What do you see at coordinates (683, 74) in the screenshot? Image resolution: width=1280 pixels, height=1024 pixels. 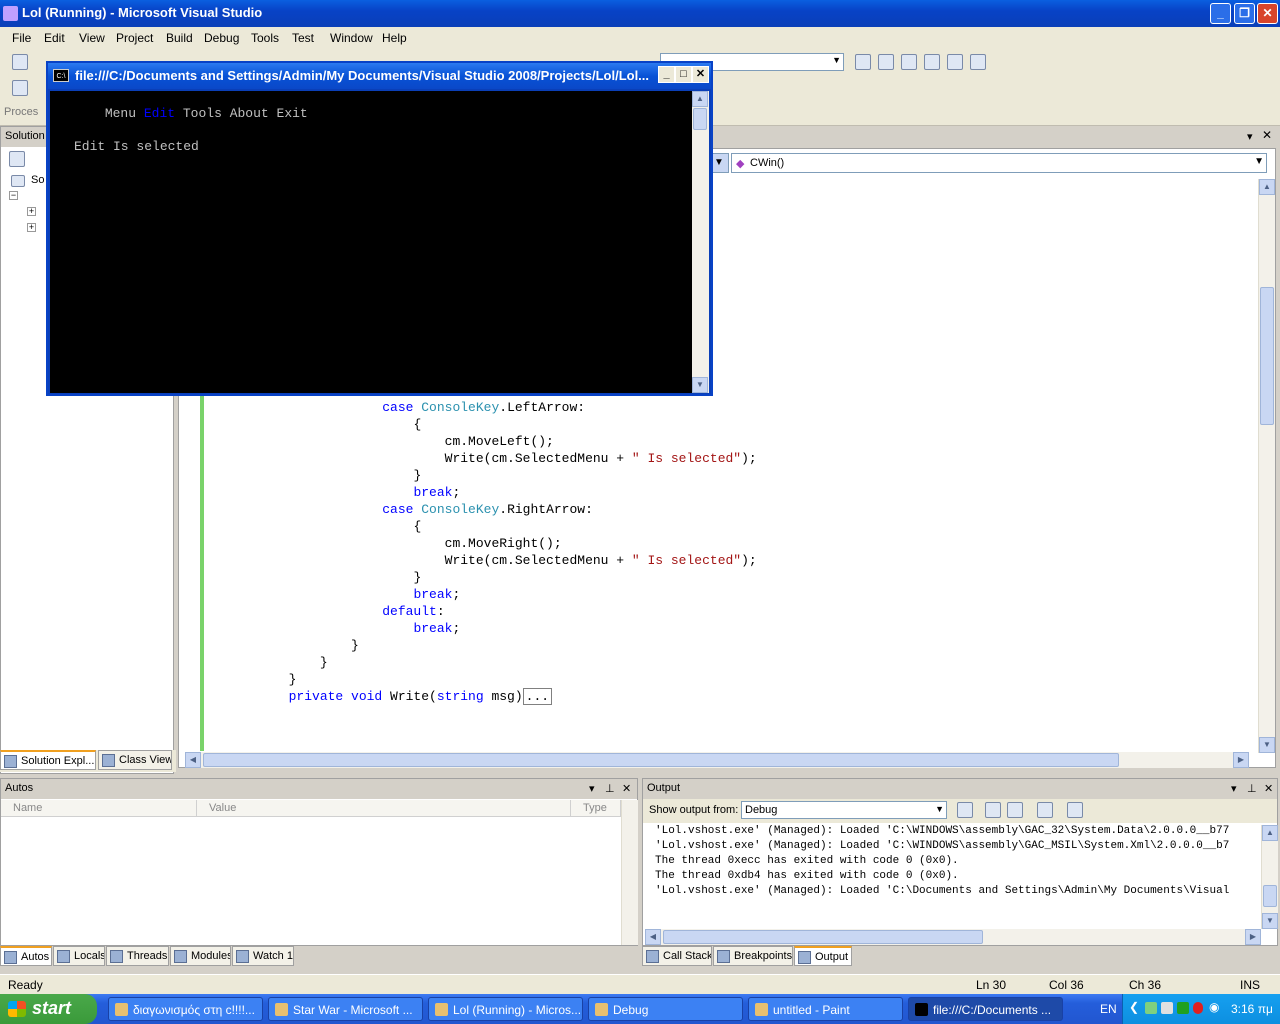 I see `console-maximize-button: □` at bounding box center [683, 74].